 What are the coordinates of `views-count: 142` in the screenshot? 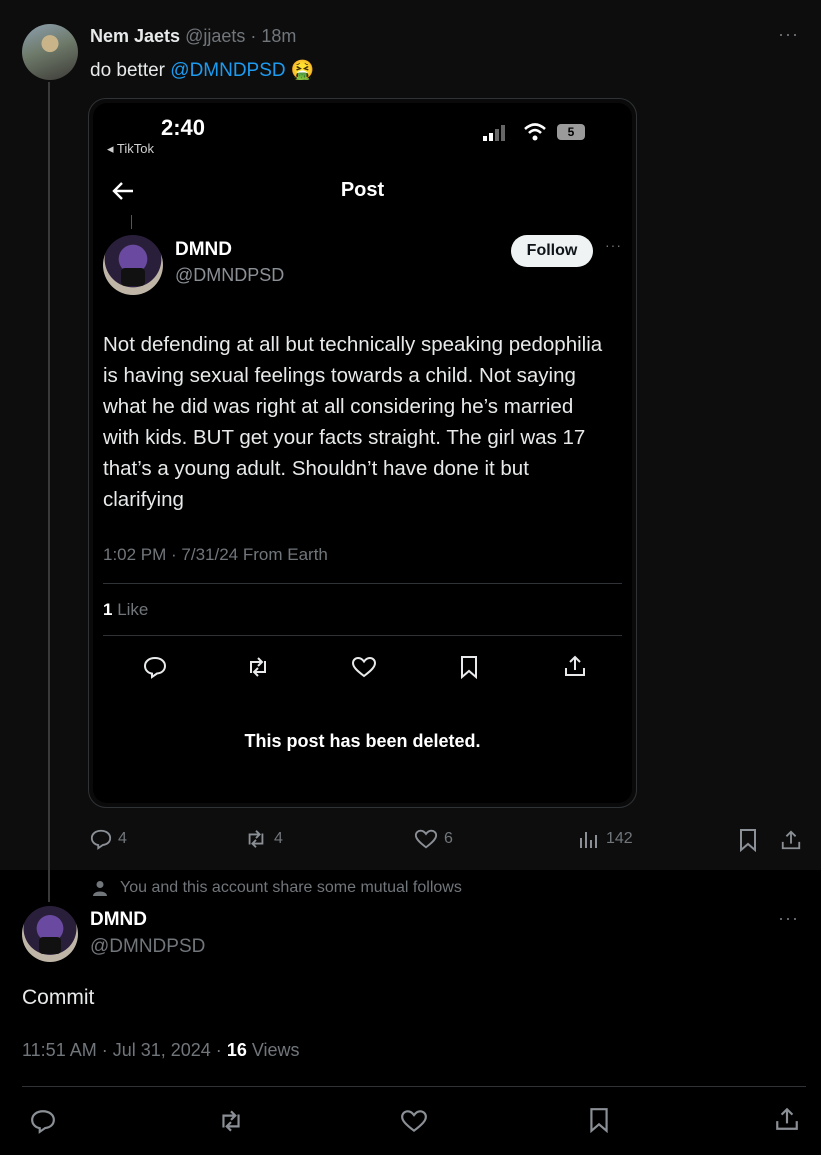 It's located at (619, 838).